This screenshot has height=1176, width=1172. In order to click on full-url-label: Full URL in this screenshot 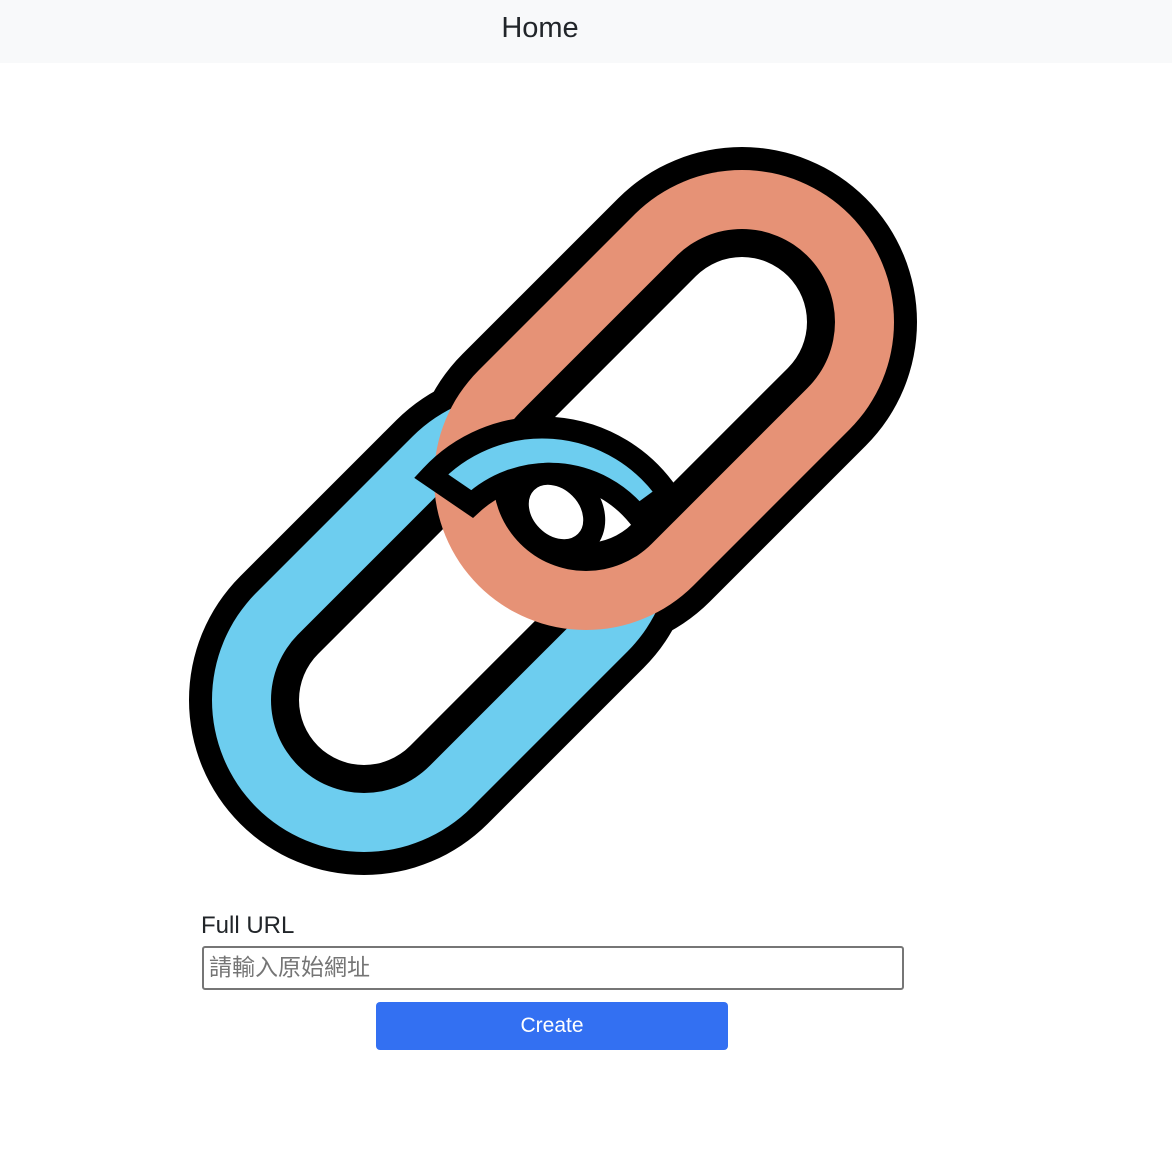, I will do `click(248, 925)`.